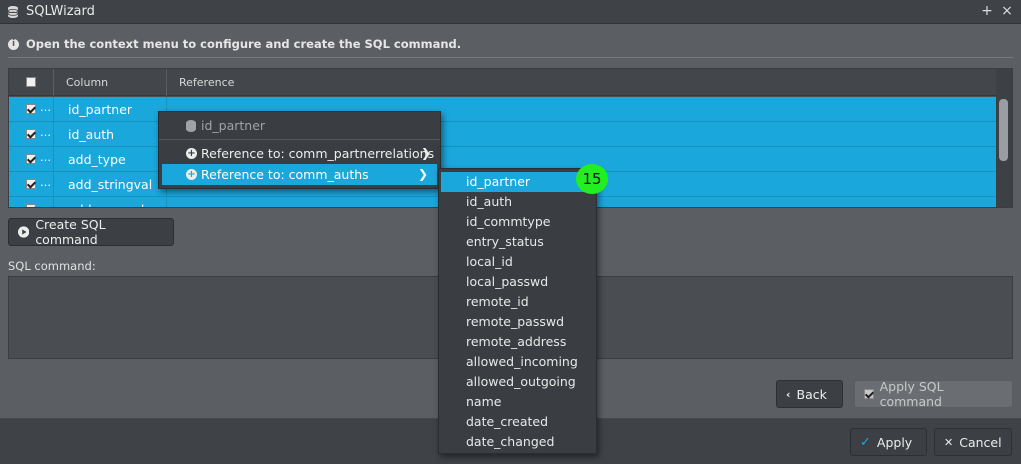 The height and width of the screenshot is (464, 1021). I want to click on scrollbar-thumb, so click(1003, 130).